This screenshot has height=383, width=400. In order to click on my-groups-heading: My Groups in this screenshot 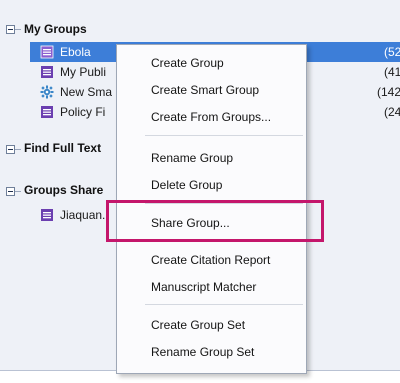, I will do `click(114, 29)`.